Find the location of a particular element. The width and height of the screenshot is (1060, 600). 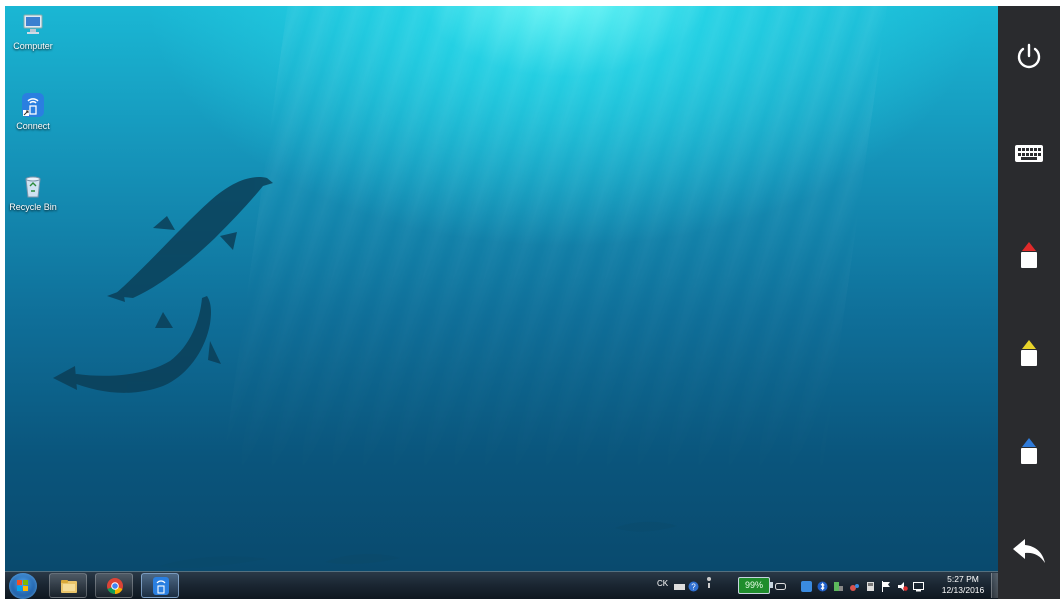

blue-marker-button is located at coordinates (1029, 452).